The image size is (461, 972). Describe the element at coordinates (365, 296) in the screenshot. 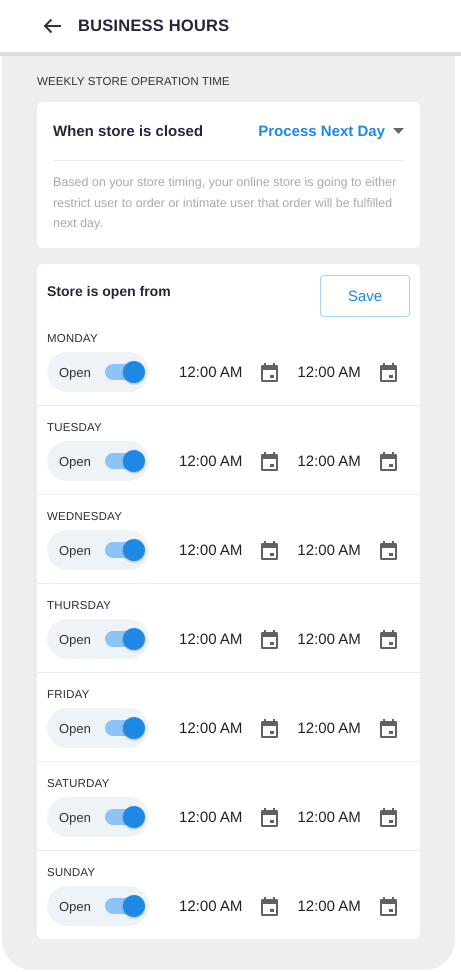

I see `save-button: Save` at that location.